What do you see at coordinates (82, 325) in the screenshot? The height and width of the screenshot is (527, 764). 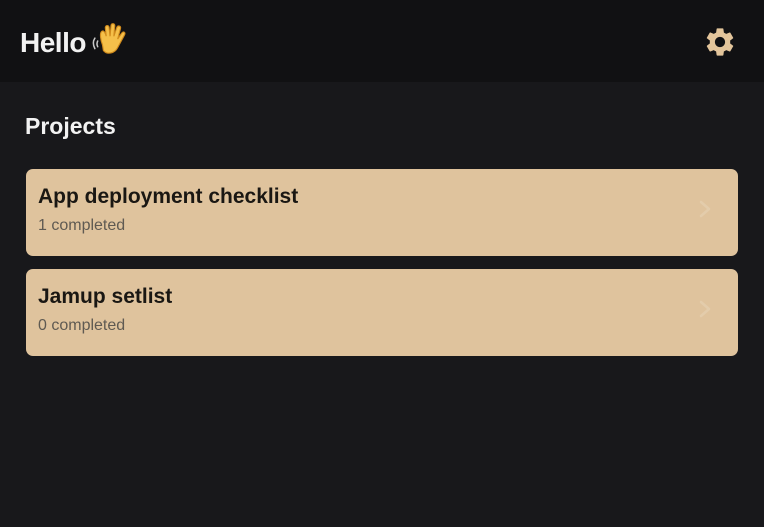 I see `project-status: 0 completed` at bounding box center [82, 325].